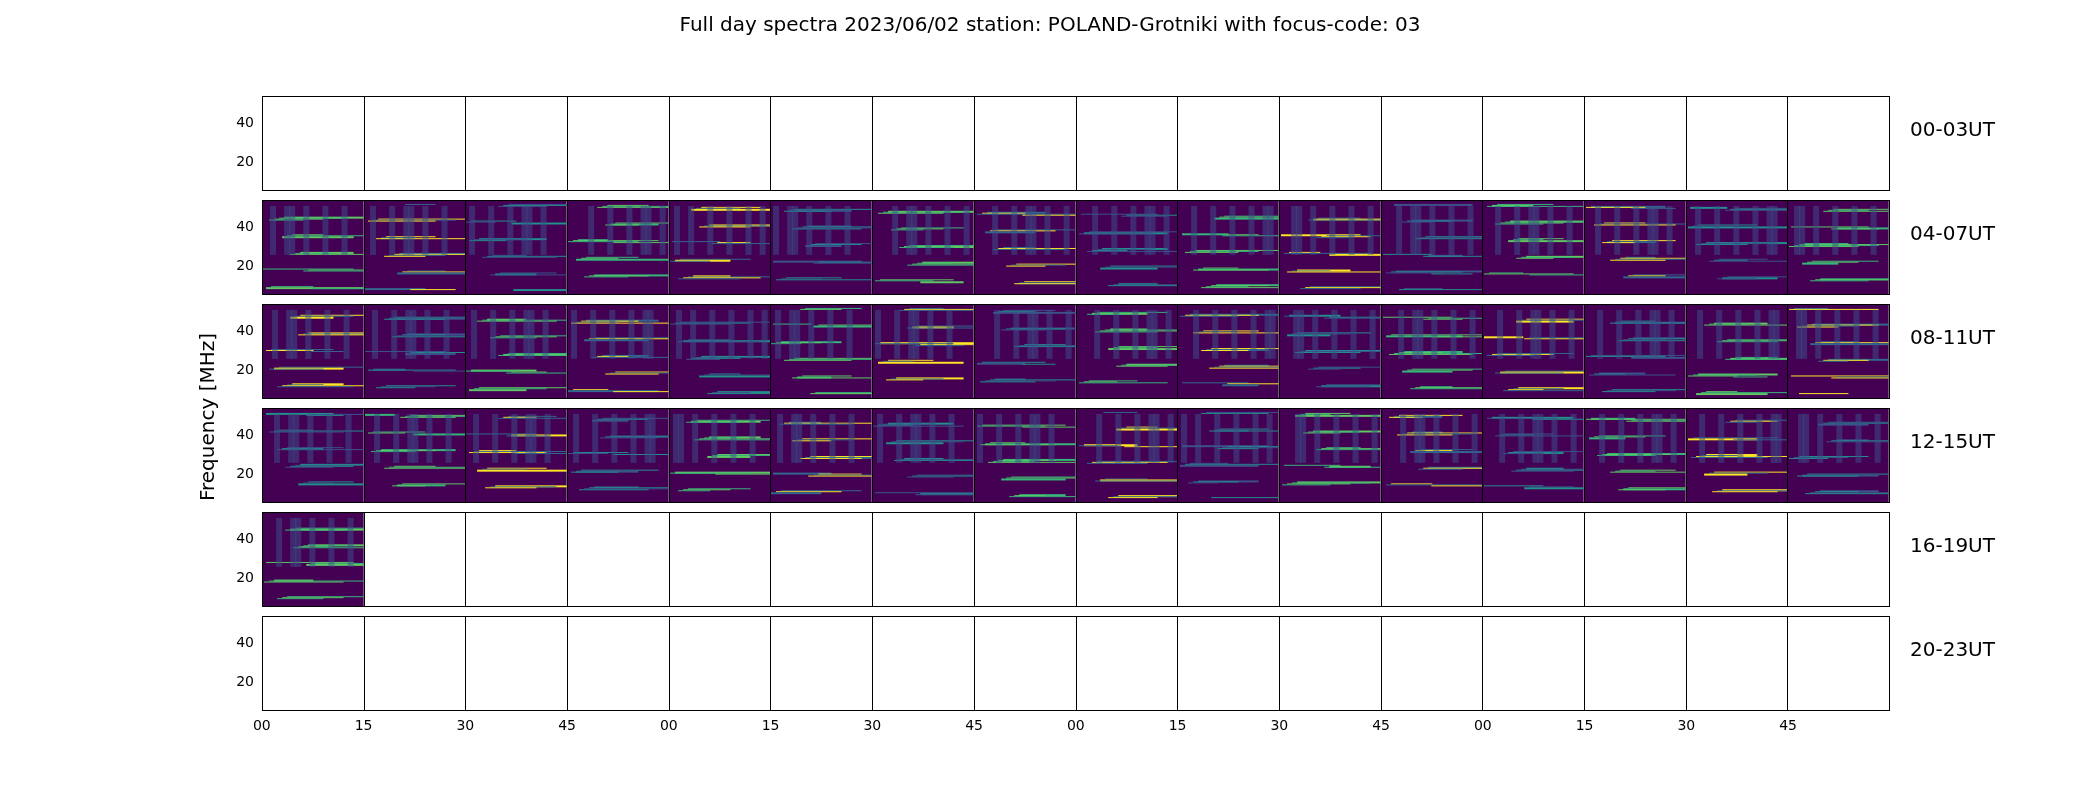 Image resolution: width=2100 pixels, height=800 pixels. Describe the element at coordinates (1050, 24) in the screenshot. I see `figure-title: Full day spectra 2023/06/02 station: POLAND-Grotniki with focus-code: 03` at that location.